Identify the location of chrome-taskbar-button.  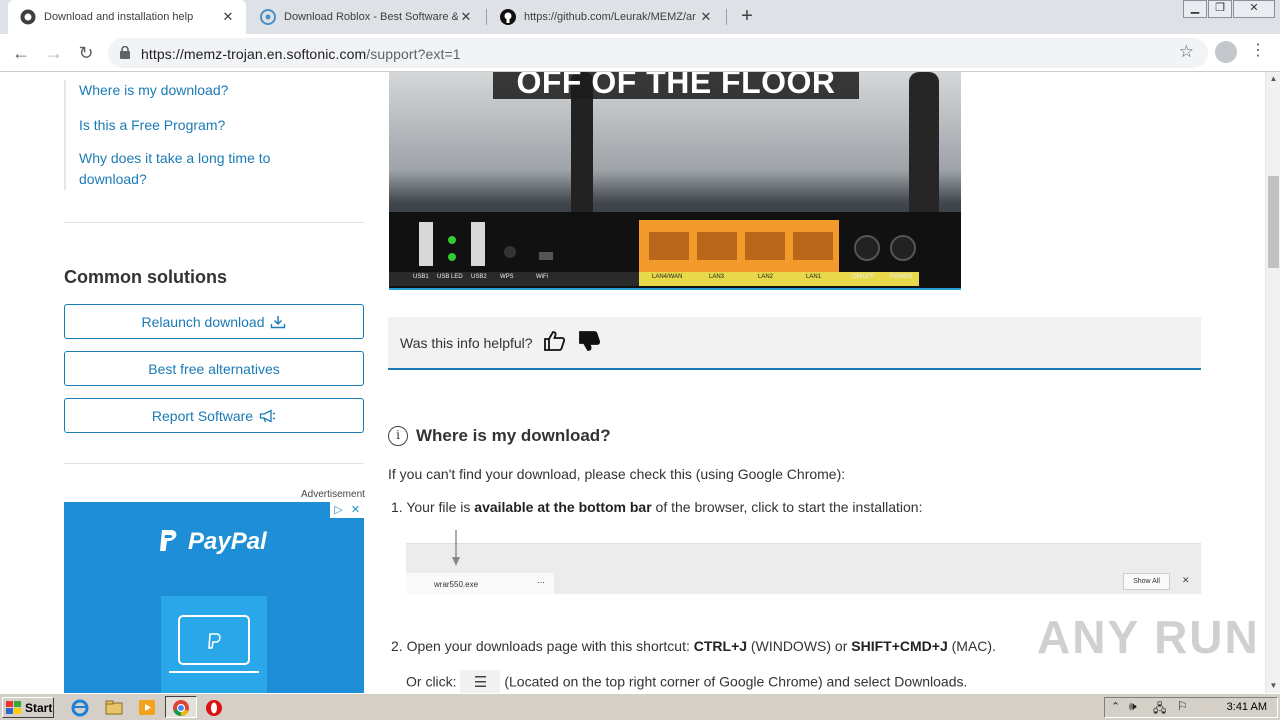
(181, 707).